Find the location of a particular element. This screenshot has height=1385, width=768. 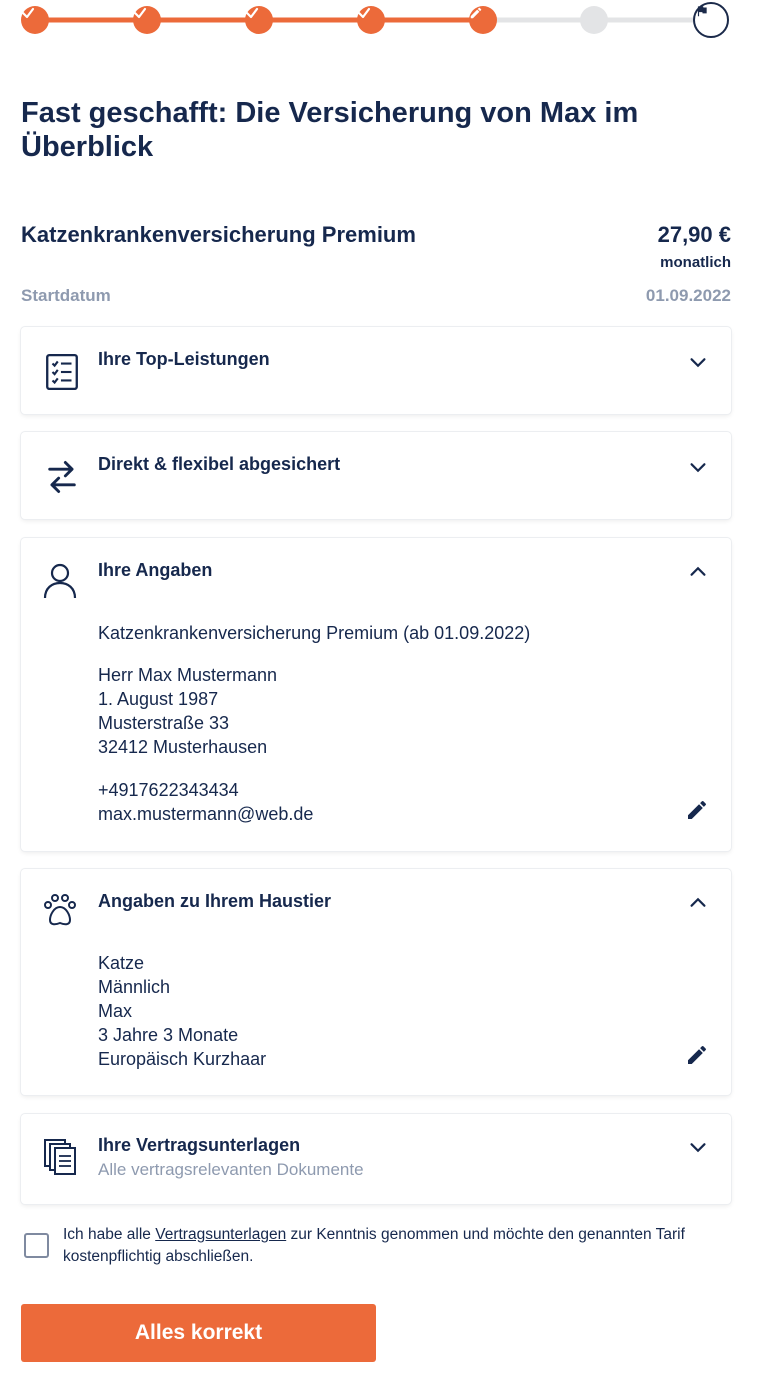

paw-icon is located at coordinates (60, 910).